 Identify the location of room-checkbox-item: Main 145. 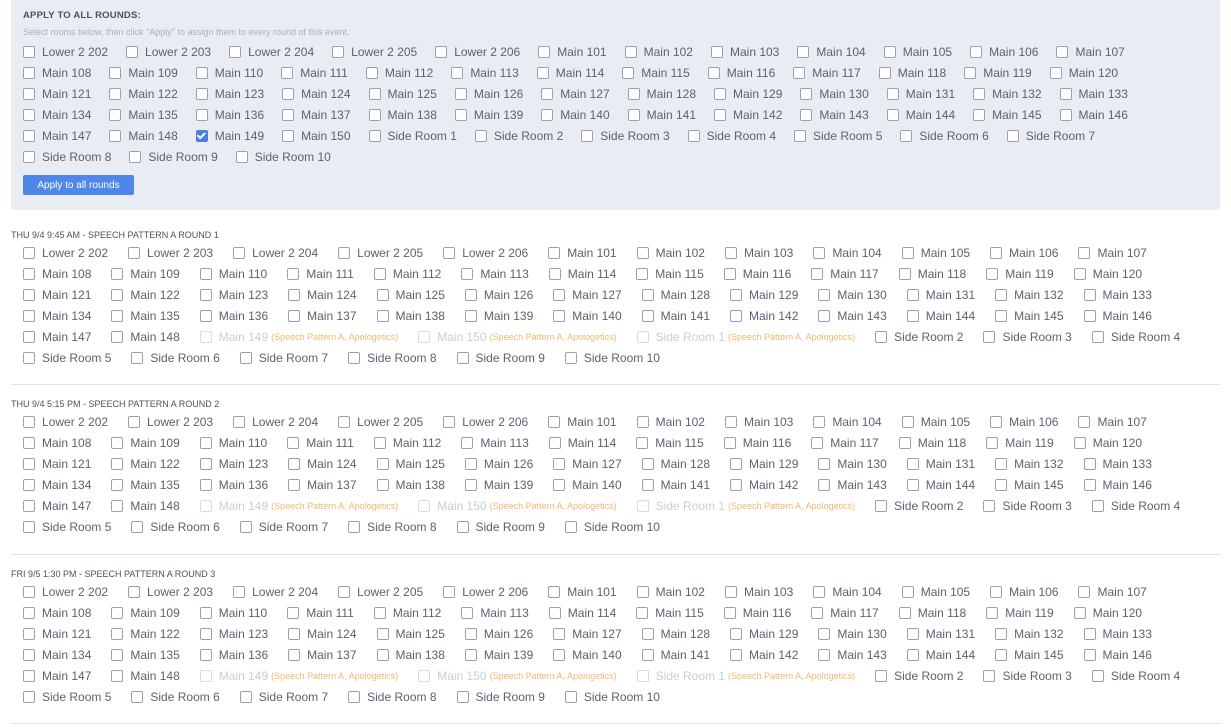
(1029, 315).